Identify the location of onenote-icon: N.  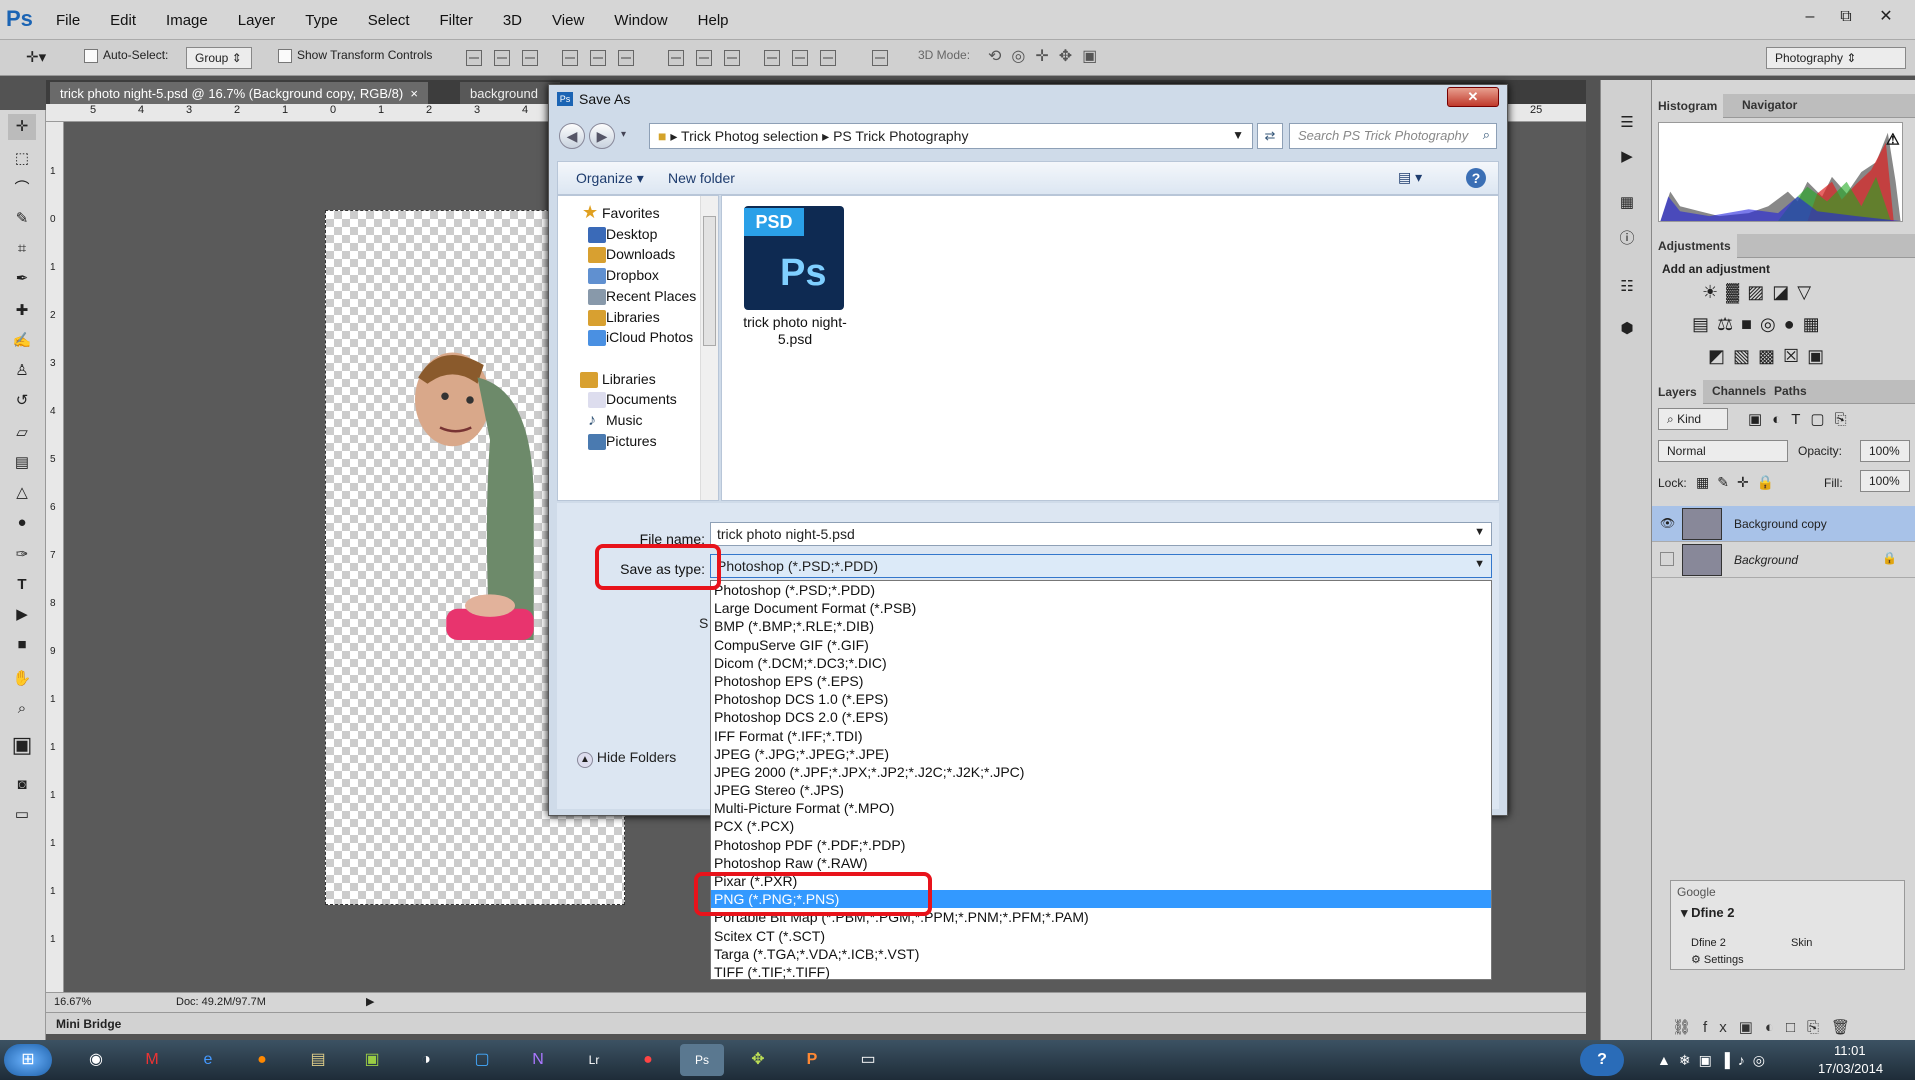
(538, 1060).